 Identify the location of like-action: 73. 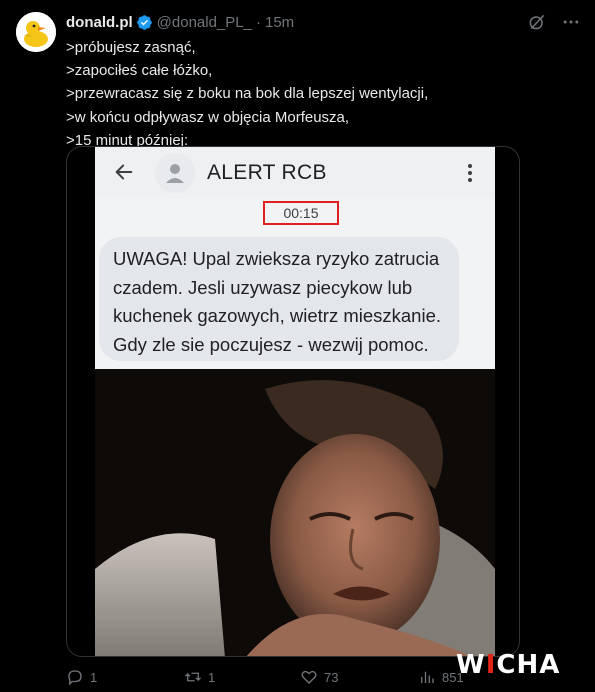
(319, 677).